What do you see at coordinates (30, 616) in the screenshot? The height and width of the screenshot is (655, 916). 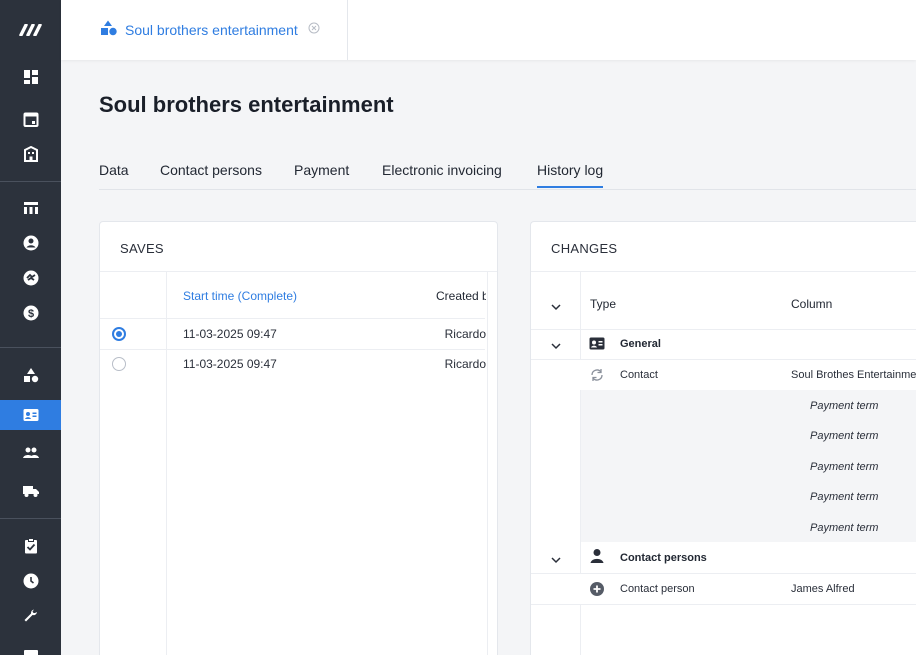 I see `wrench-icon` at bounding box center [30, 616].